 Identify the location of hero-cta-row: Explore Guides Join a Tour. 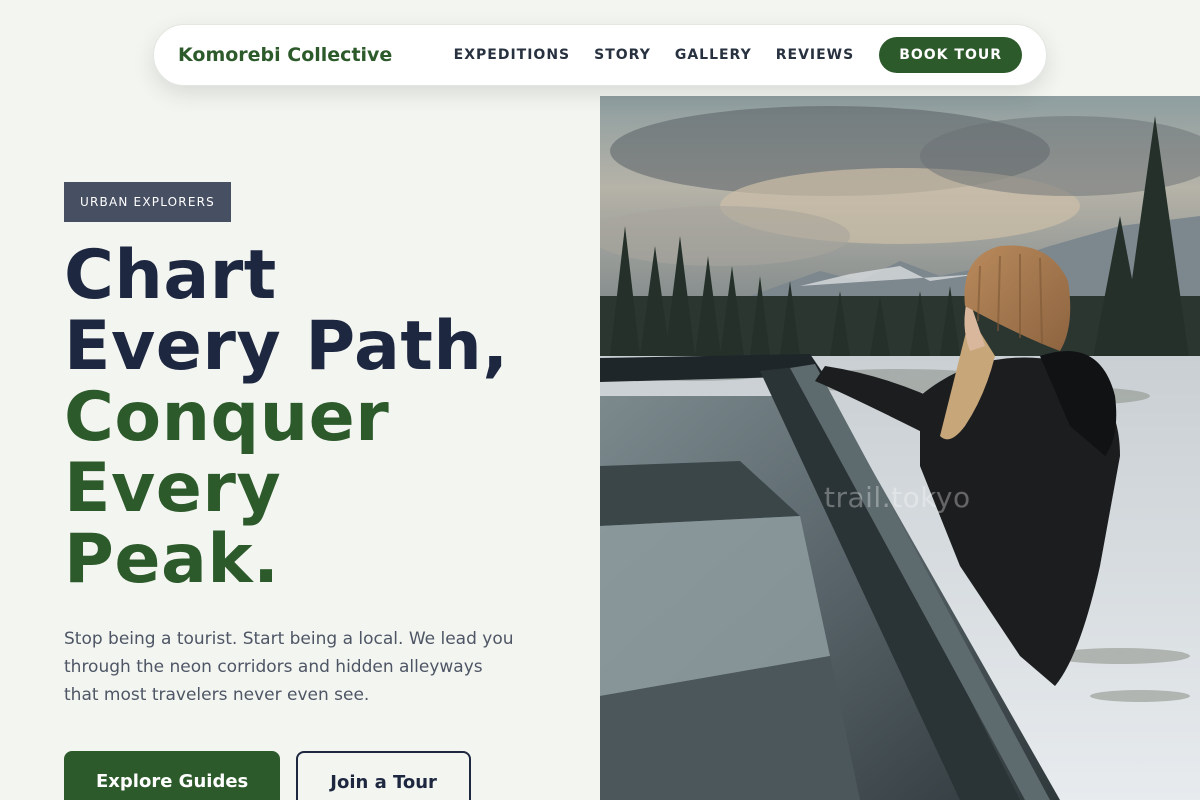
(324, 775).